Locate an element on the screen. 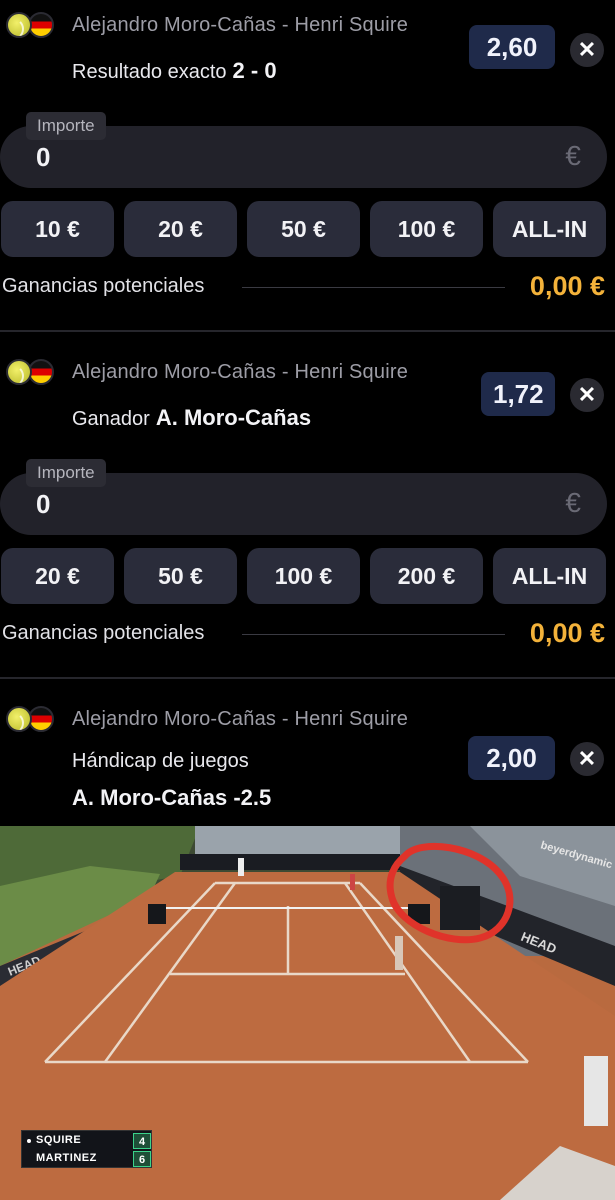 The width and height of the screenshot is (615, 1200). ball-kid is located at coordinates (352, 882).